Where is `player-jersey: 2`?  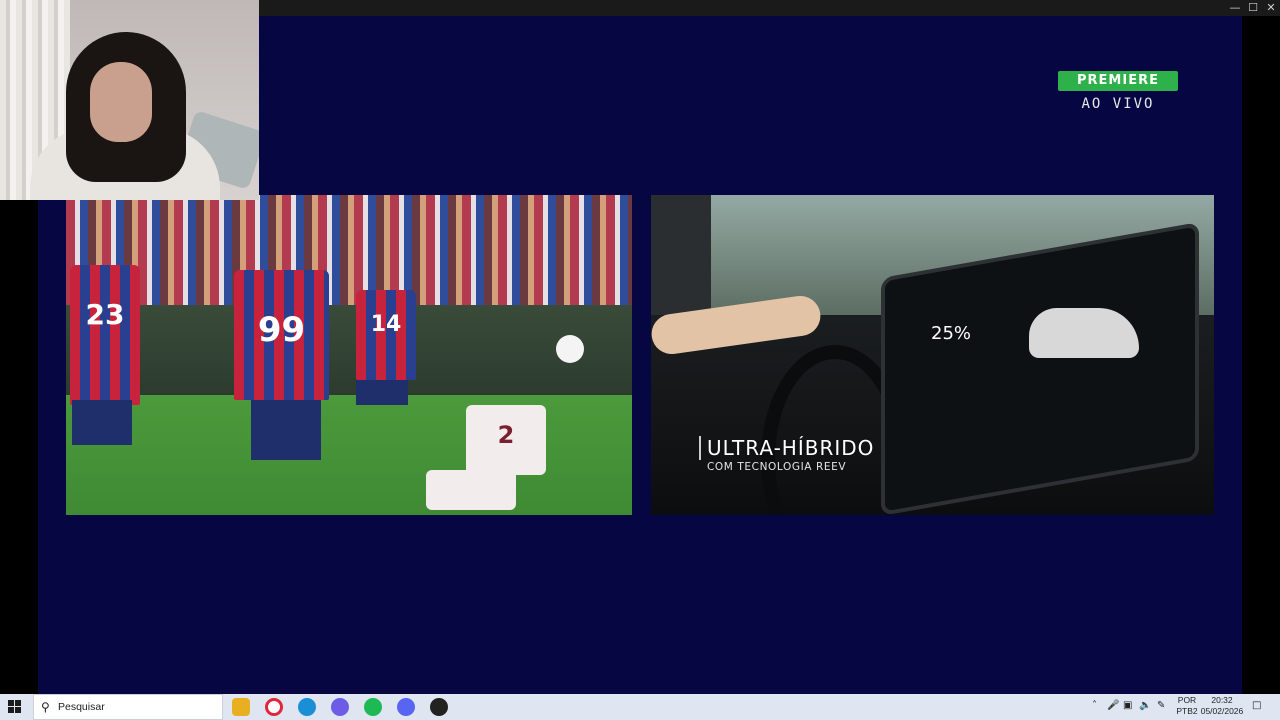 player-jersey: 2 is located at coordinates (506, 440).